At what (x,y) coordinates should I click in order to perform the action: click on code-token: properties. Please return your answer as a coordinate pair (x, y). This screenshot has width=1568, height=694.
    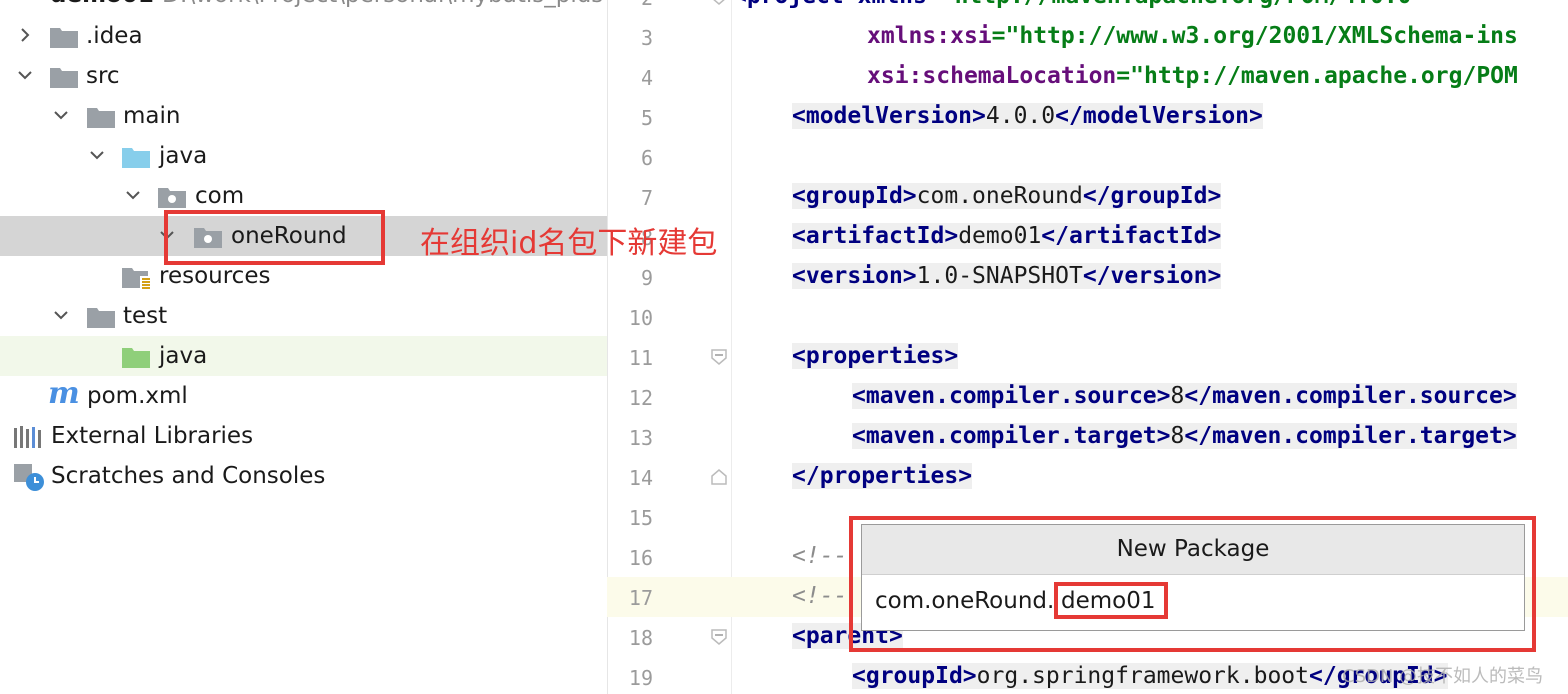
    Looking at the image, I should click on (875, 356).